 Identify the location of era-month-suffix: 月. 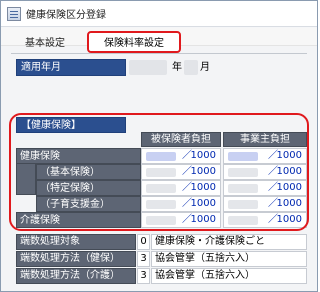
(205, 67).